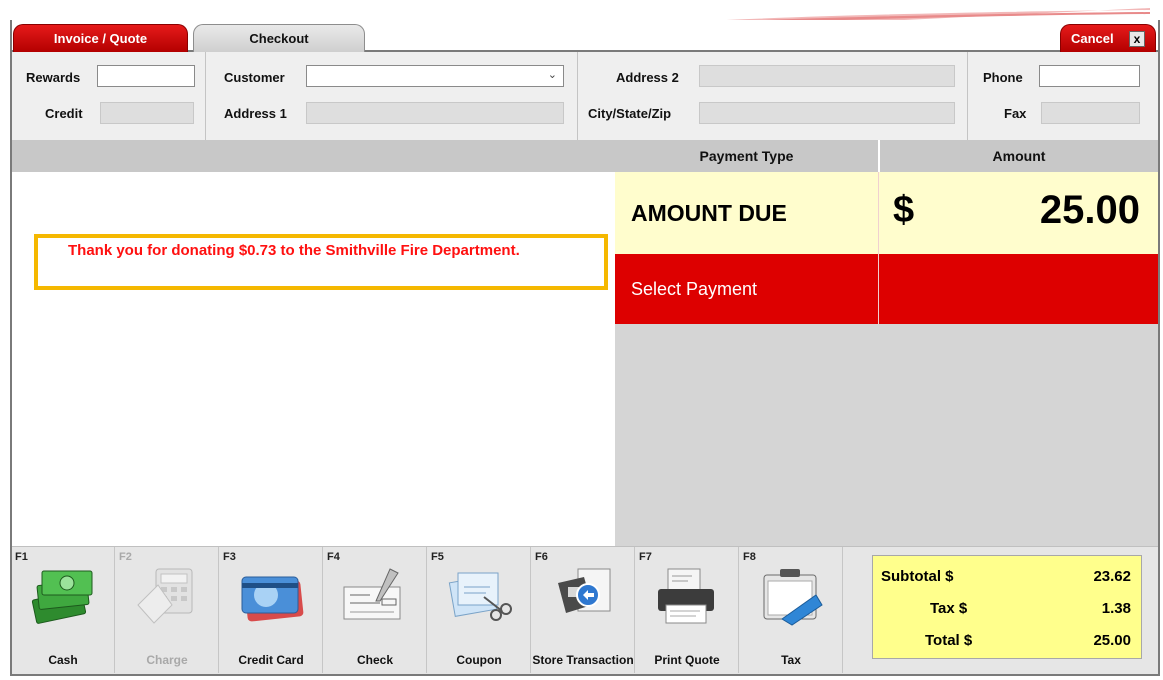  Describe the element at coordinates (687, 660) in the screenshot. I see `print-quote-label: Print Quote` at that location.